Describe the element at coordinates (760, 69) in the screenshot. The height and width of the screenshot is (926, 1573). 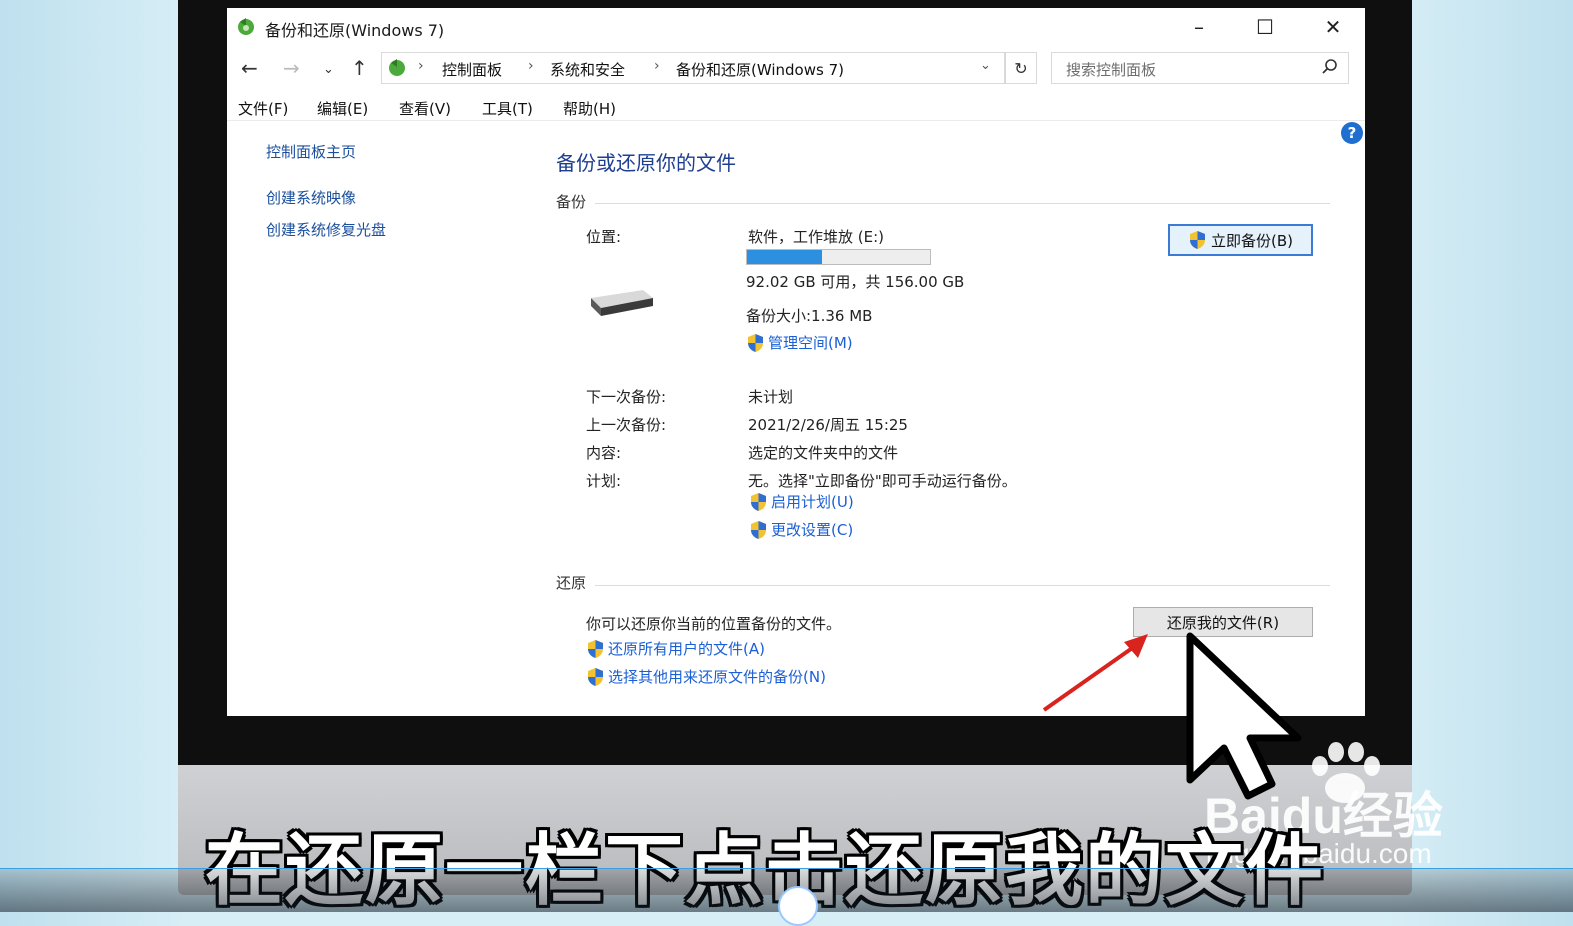
I see `breadcrumb-backup-restore: 备份和还原(Windows 7)` at that location.